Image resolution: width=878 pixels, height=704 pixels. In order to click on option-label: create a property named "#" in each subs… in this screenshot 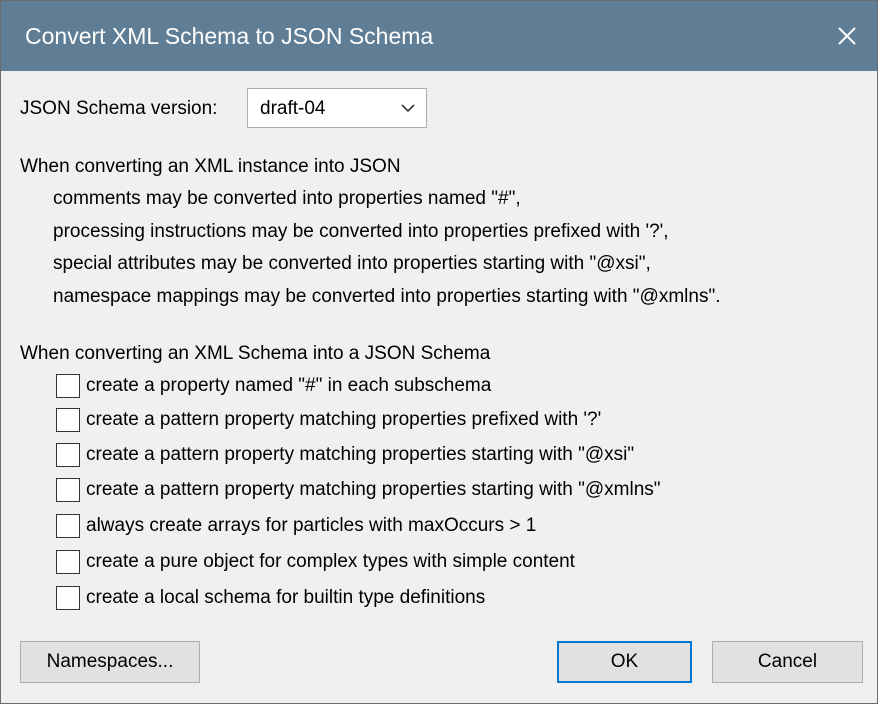, I will do `click(289, 385)`.